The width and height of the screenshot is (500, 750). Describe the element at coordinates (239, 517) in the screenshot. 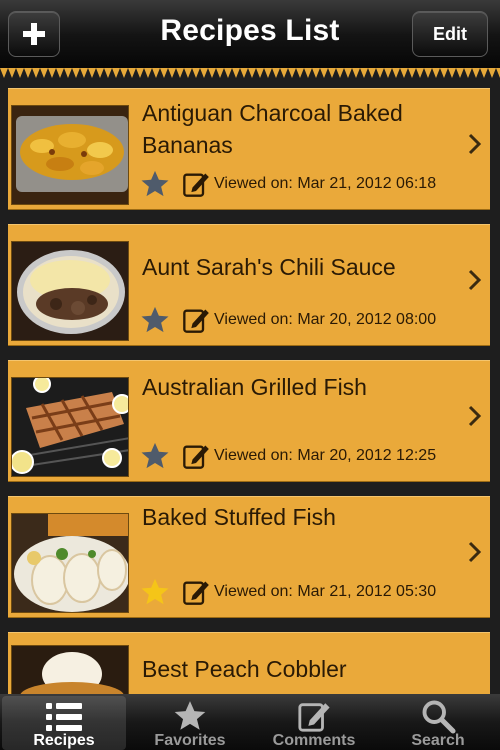

I see `recipe-title: Baked Stuffed Fish` at that location.